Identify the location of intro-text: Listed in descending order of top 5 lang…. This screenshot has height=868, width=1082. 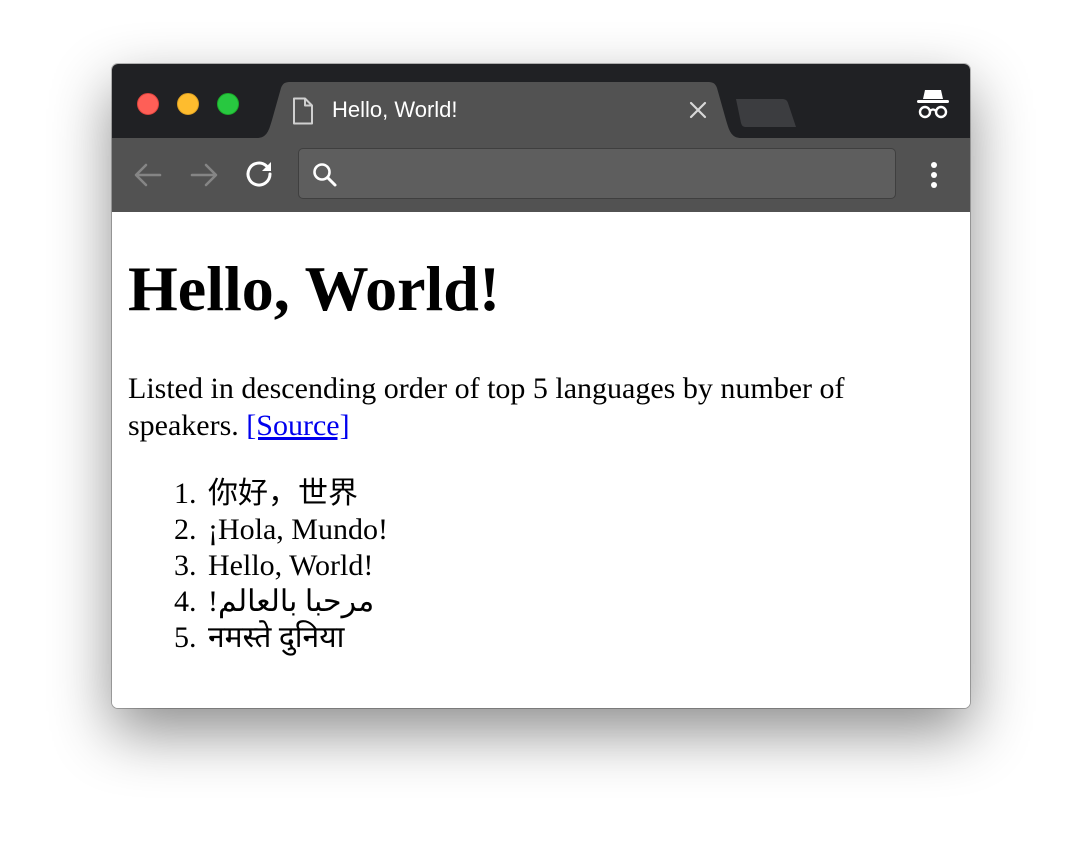
(486, 407).